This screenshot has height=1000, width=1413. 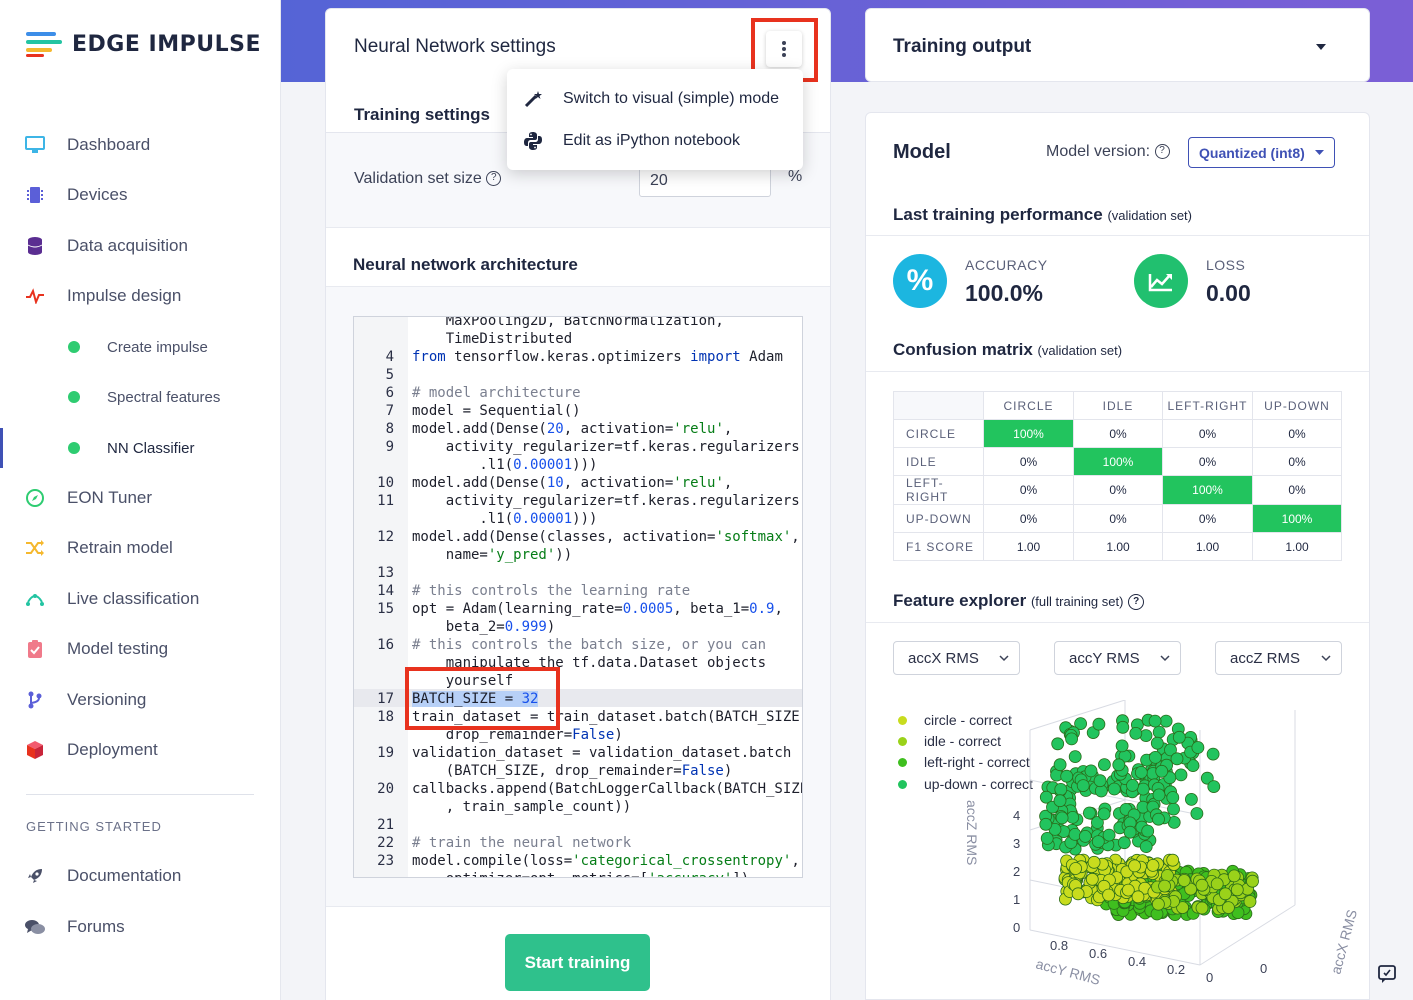 I want to click on logo: EDGE IMPULSE, so click(x=143, y=44).